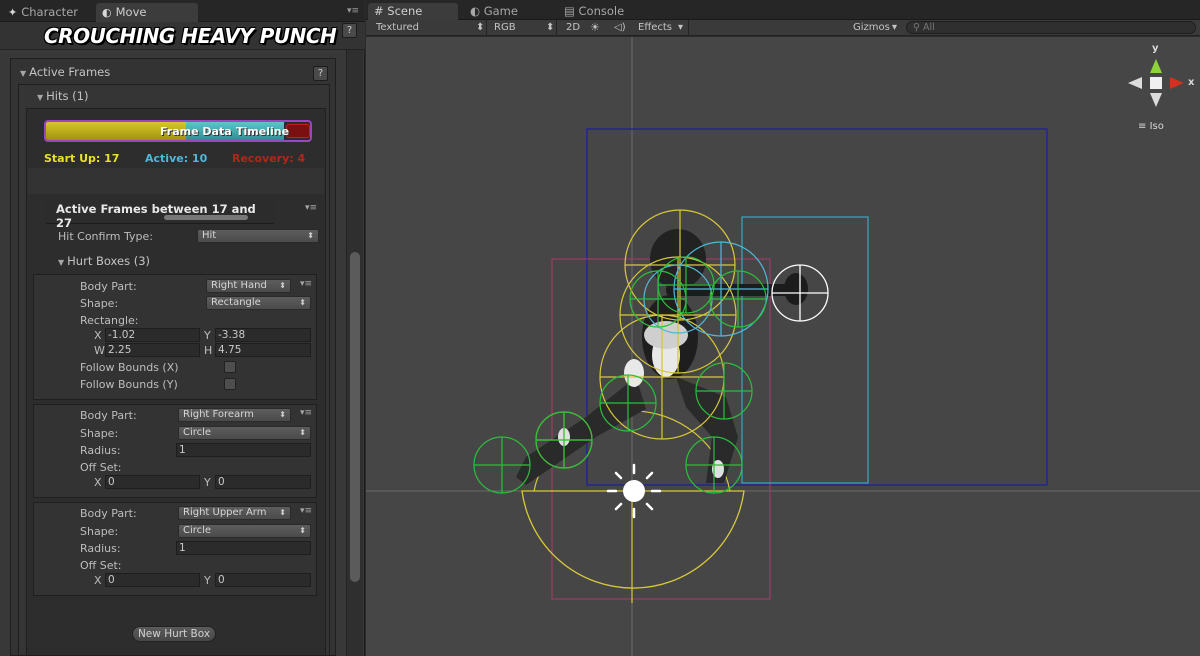 This screenshot has width=1200, height=656. What do you see at coordinates (916, 27) in the screenshot?
I see `search-icon: ⚲` at bounding box center [916, 27].